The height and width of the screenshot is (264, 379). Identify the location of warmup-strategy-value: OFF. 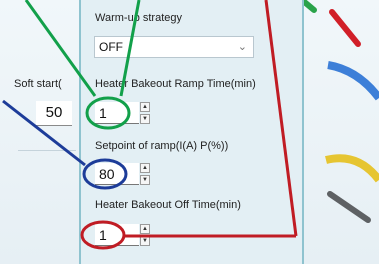
(111, 47).